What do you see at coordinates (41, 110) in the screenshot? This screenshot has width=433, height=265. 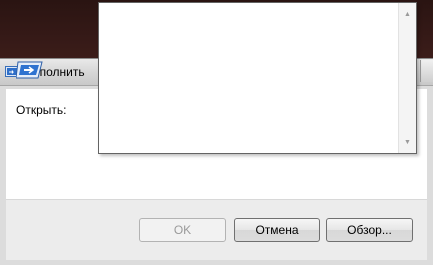 I see `open-label: Открыть:` at bounding box center [41, 110].